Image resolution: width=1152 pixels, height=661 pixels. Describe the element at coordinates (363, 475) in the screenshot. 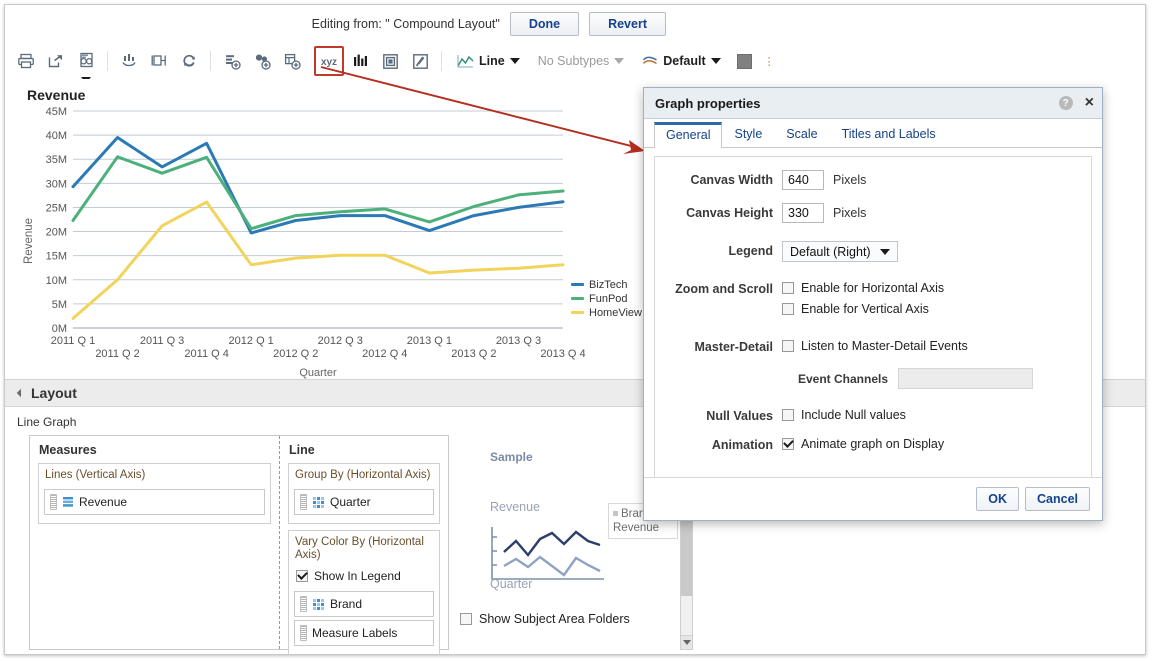

I see `drop-zone-title: Group By (Horizontal Axis)` at that location.